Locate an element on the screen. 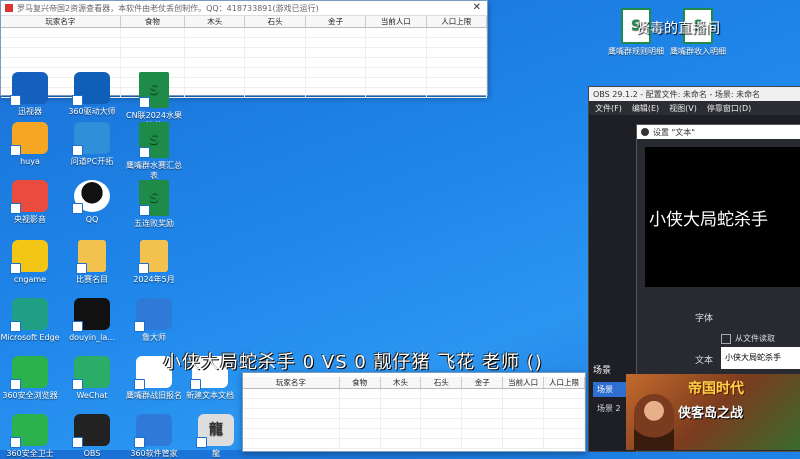 The width and height of the screenshot is (800, 459). desktop-icon-label: WeChat is located at coordinates (92, 395).